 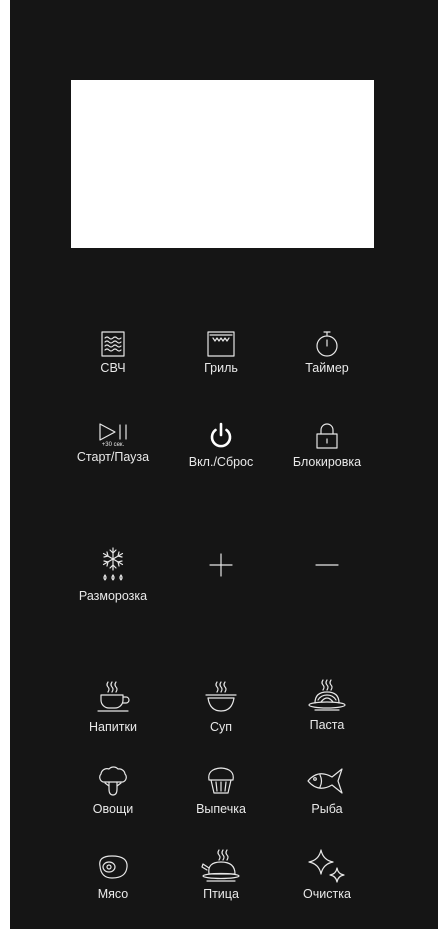 I want to click on start-pause-label: Старт/Пауза, so click(x=113, y=457).